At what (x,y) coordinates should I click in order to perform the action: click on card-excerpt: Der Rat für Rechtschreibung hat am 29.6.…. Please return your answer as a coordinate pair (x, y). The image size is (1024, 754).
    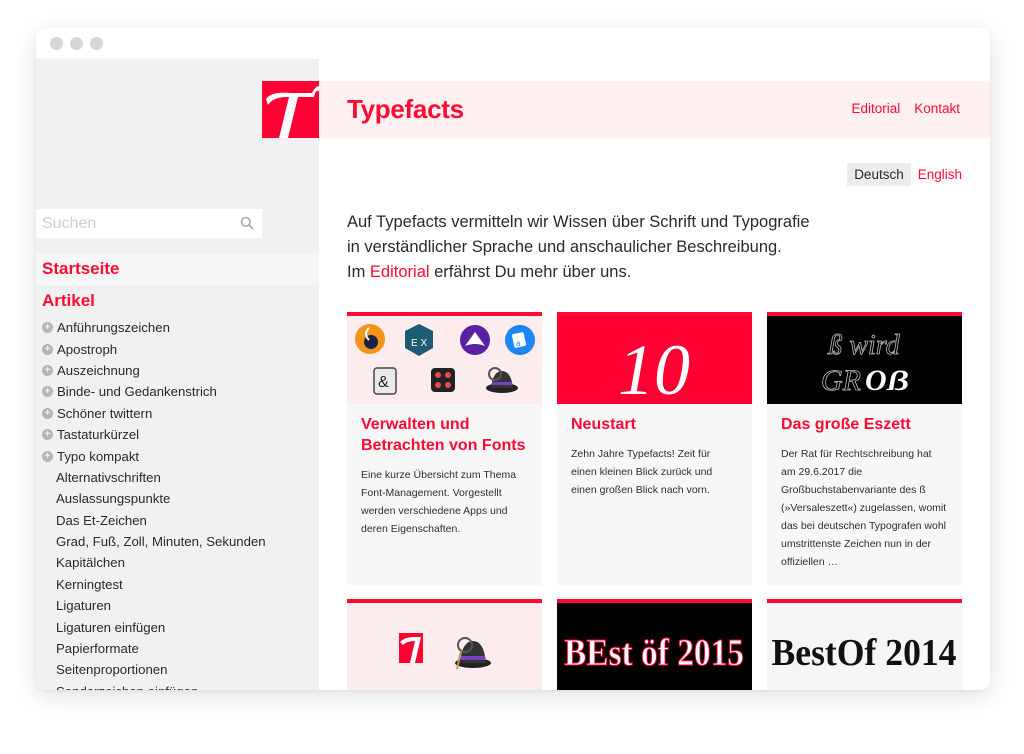
    Looking at the image, I should click on (864, 508).